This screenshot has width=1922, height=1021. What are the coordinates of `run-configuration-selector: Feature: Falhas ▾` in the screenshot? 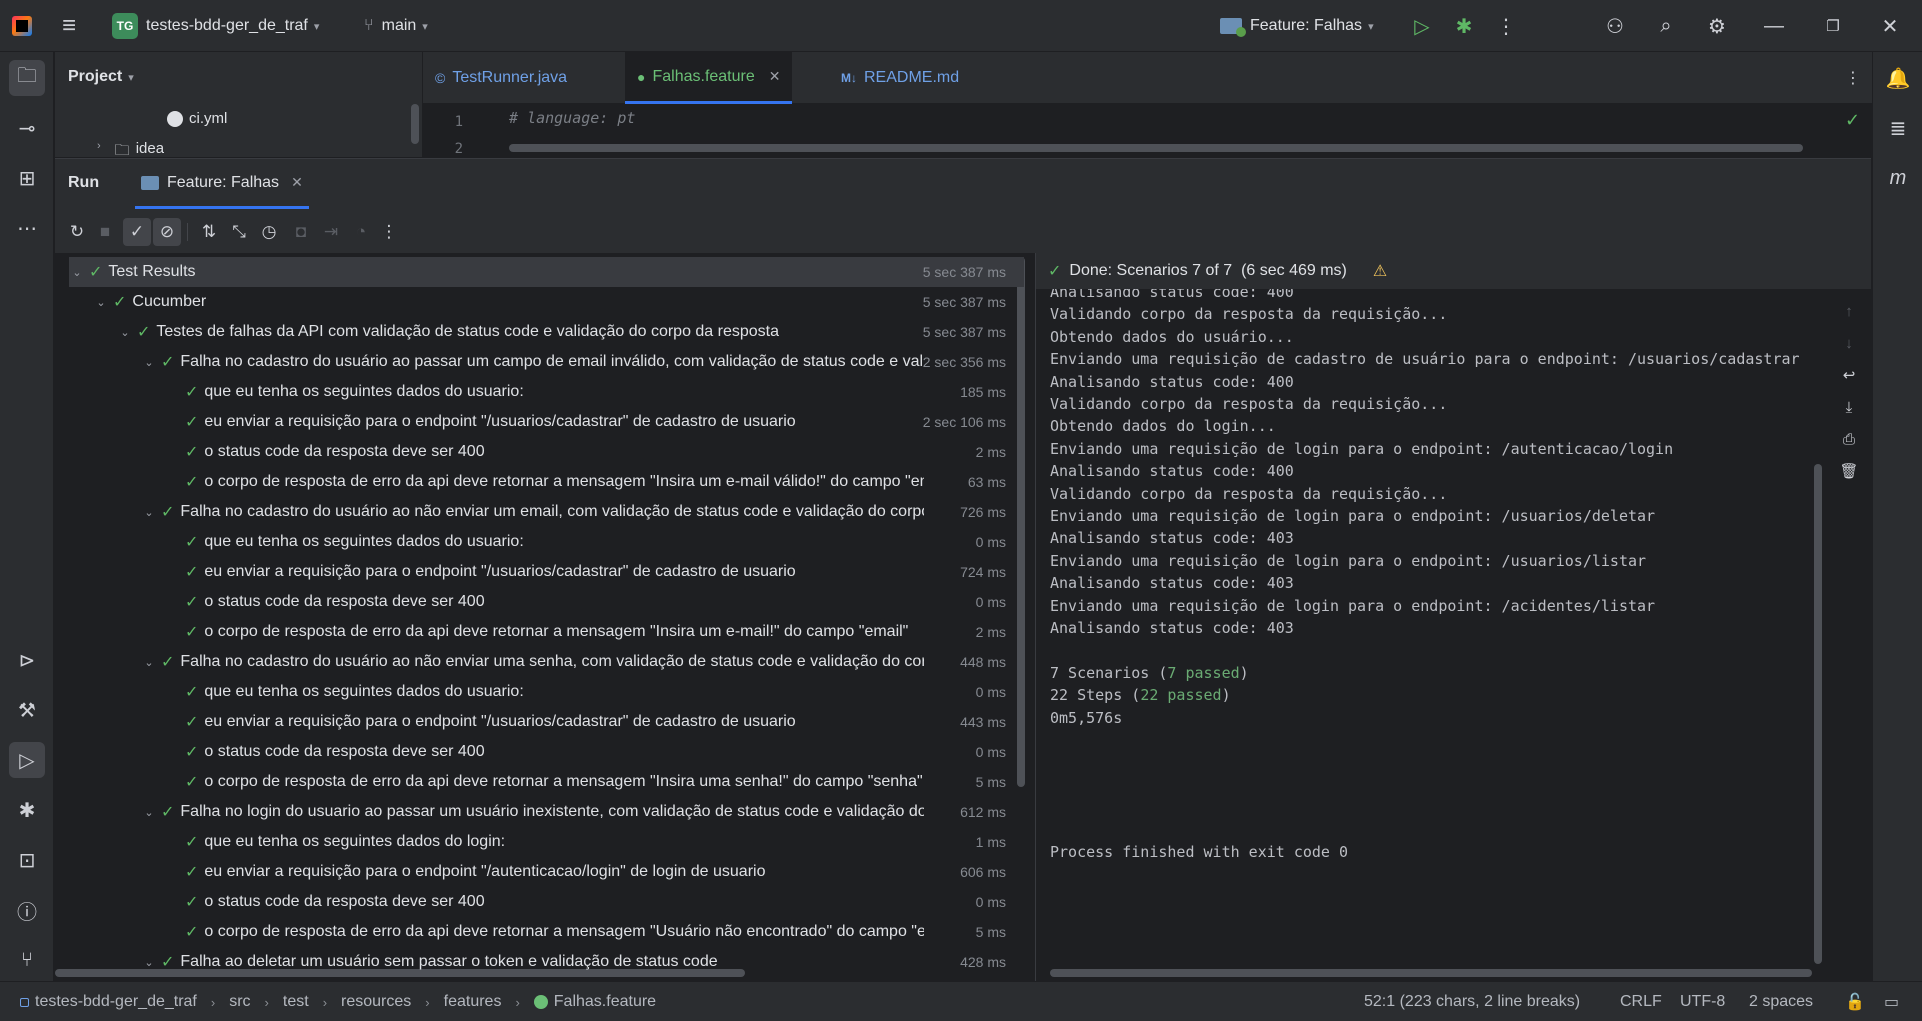 It's located at (1297, 26).